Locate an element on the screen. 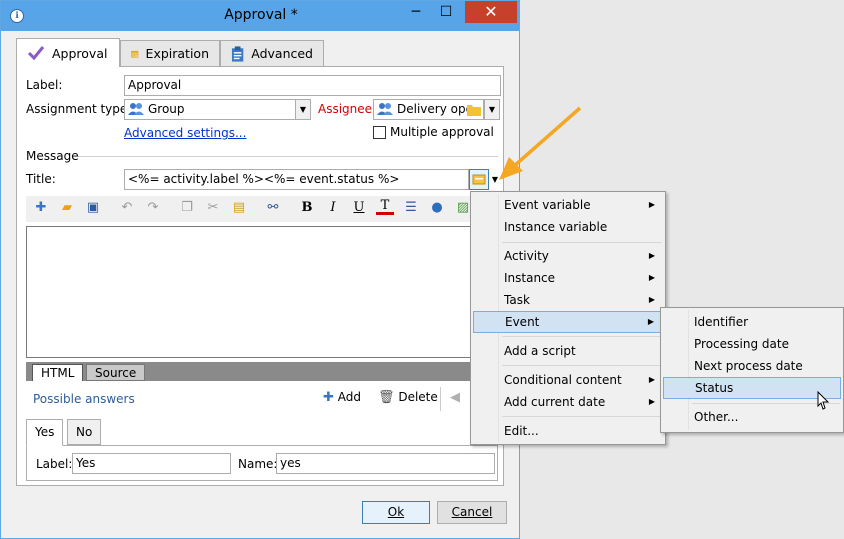 The width and height of the screenshot is (844, 539). menu-item-label: Conditional content is located at coordinates (563, 380).